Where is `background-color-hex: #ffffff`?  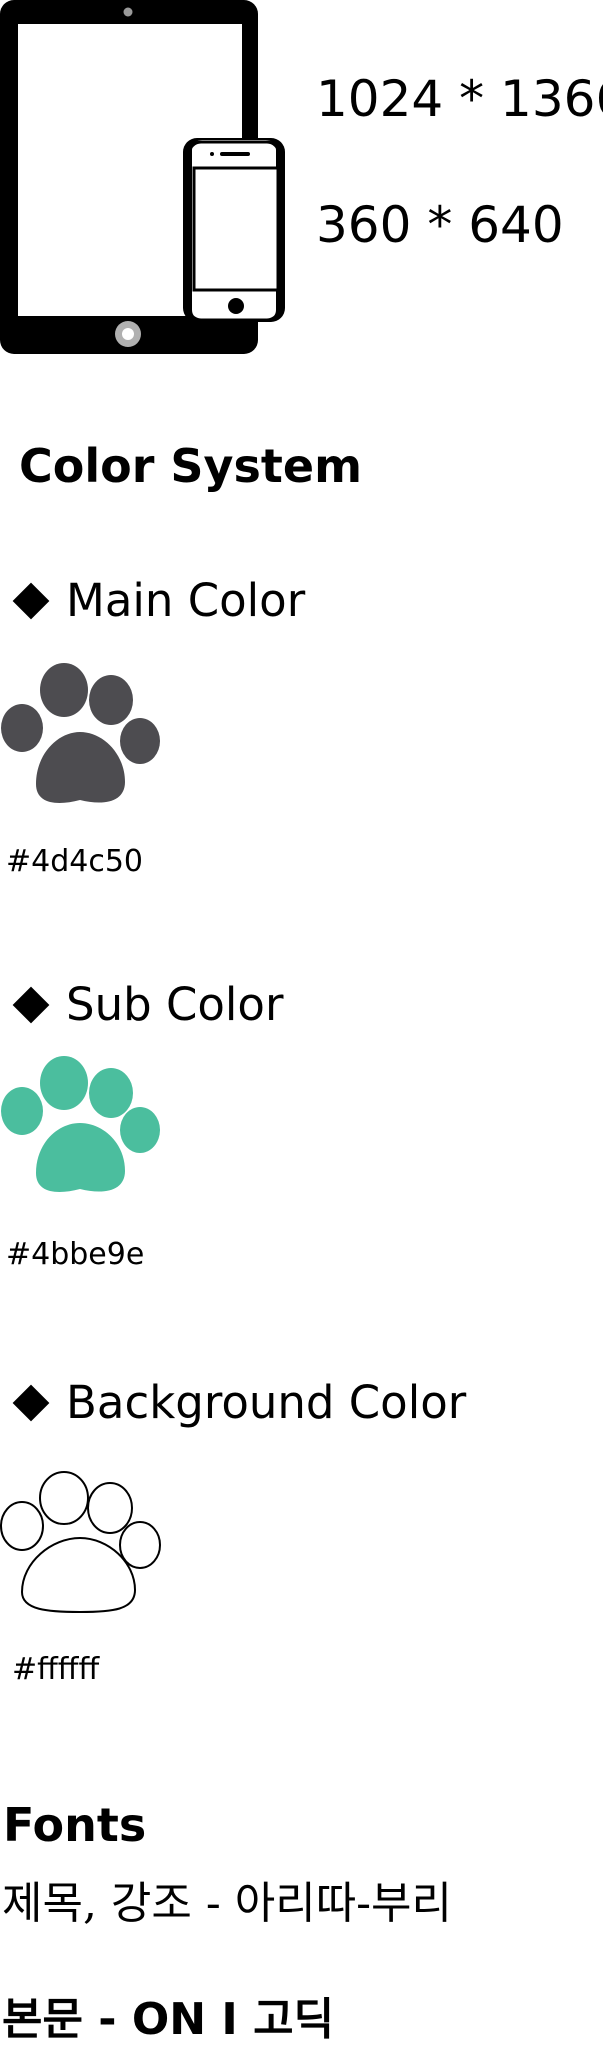
background-color-hex: #ffffff is located at coordinates (56, 1669).